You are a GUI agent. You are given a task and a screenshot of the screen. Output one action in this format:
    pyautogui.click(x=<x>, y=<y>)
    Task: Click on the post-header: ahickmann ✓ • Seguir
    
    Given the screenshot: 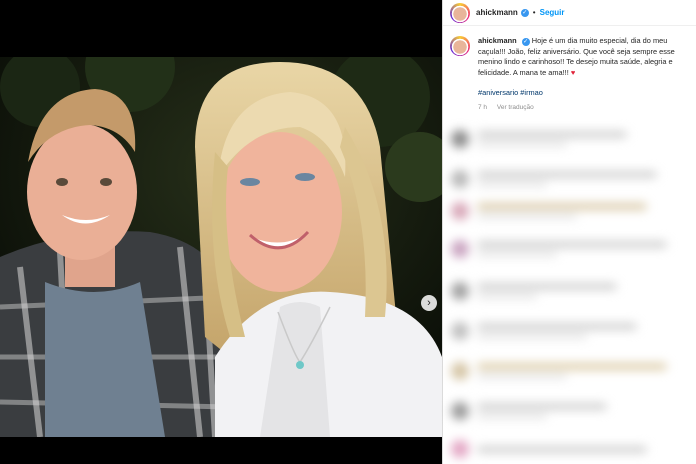 What is the action you would take?
    pyautogui.click(x=569, y=13)
    